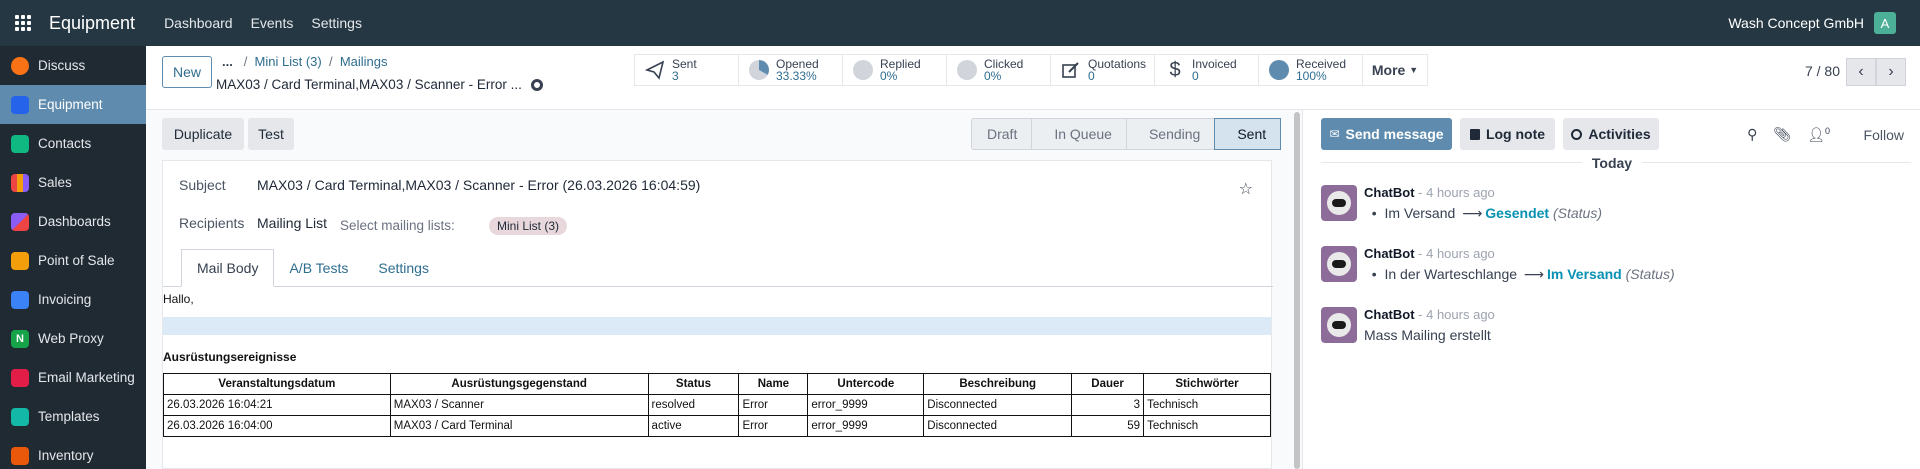  Describe the element at coordinates (1170, 134) in the screenshot. I see `status-sending: Sending` at that location.